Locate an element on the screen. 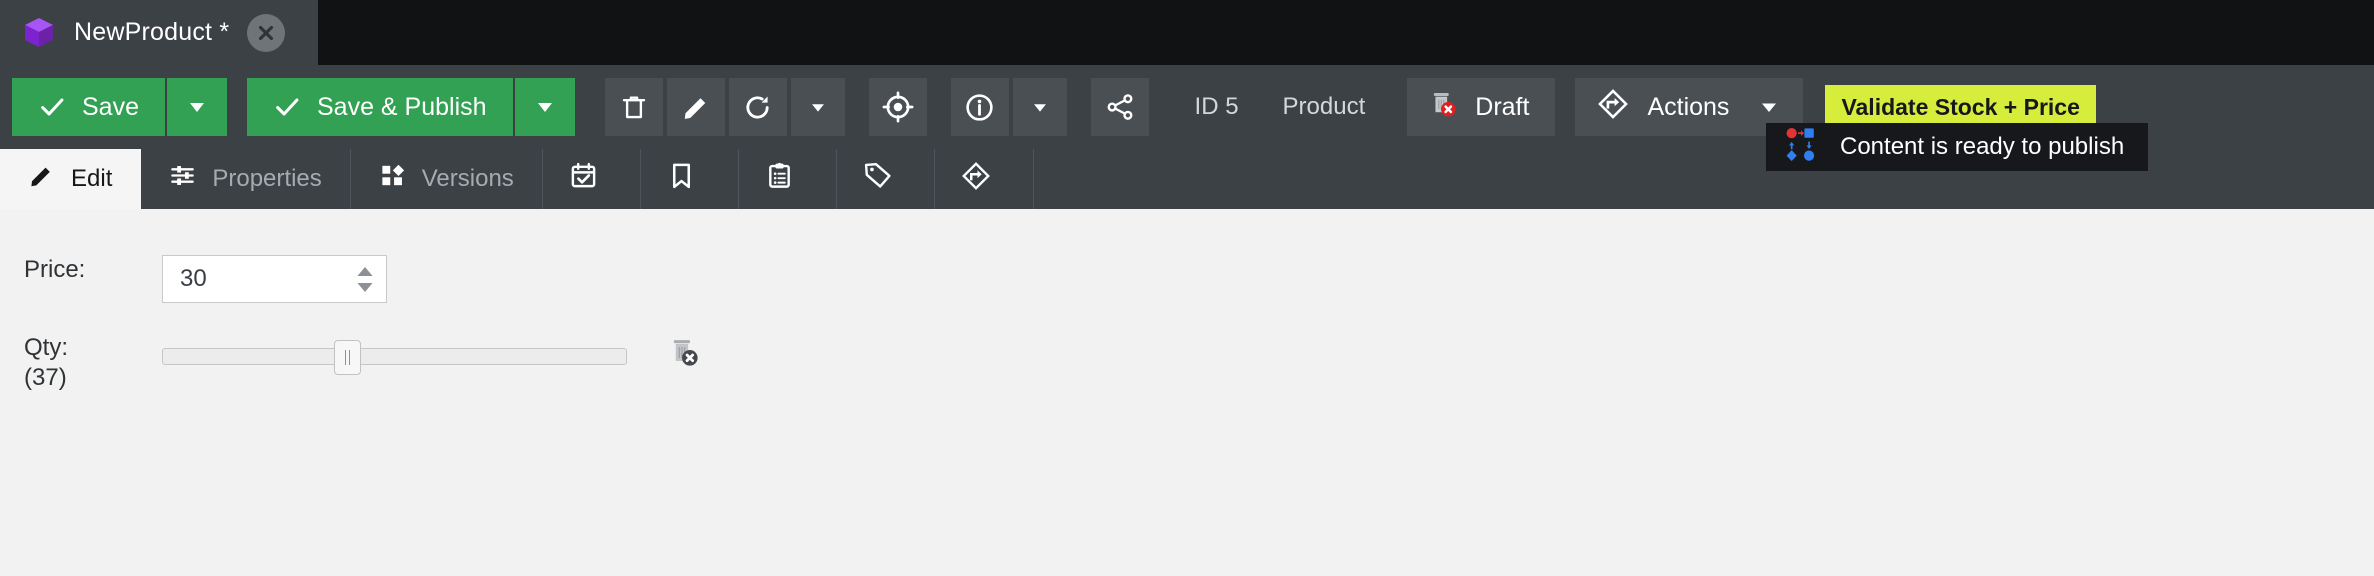 This screenshot has height=576, width=2374. share-icon is located at coordinates (1119, 107).